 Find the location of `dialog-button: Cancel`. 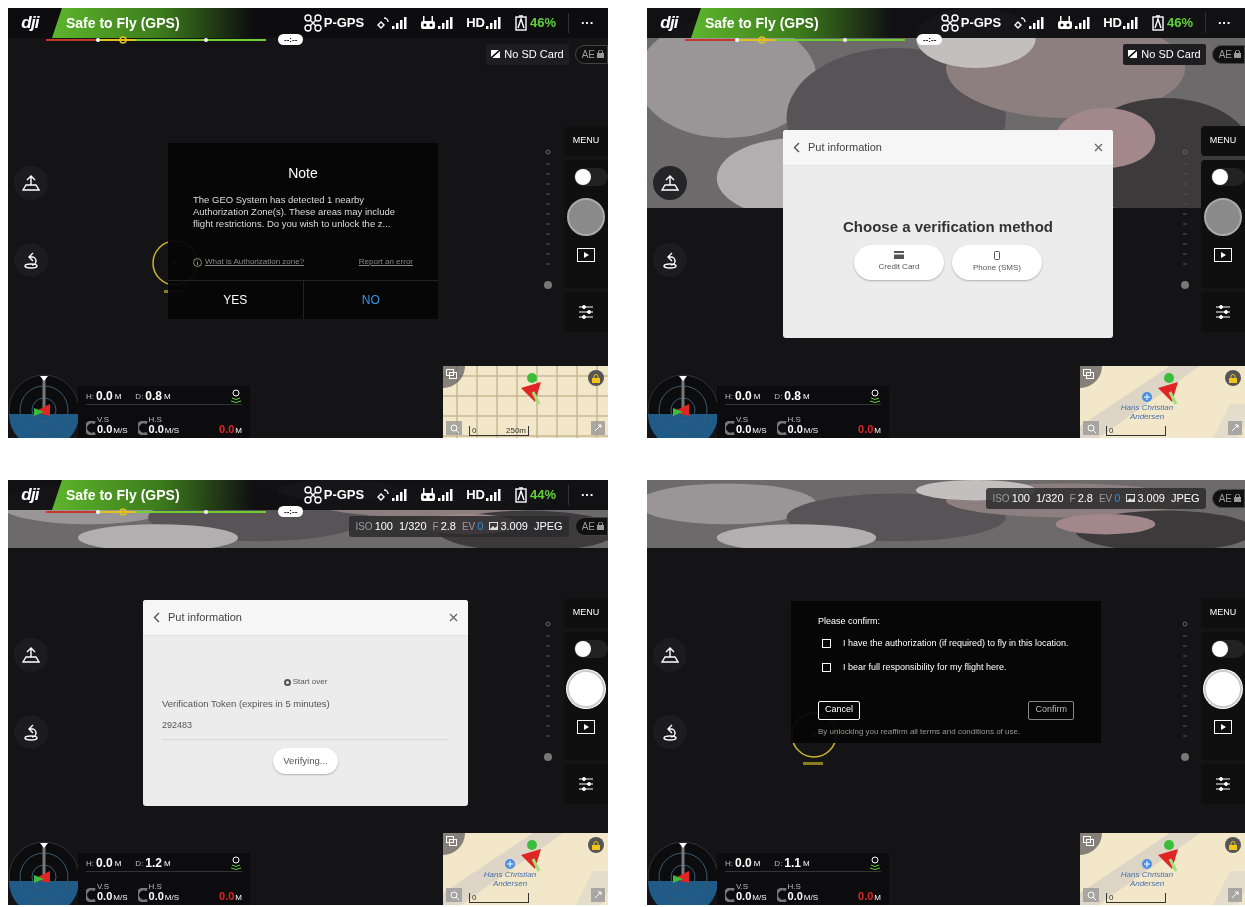

dialog-button: Cancel is located at coordinates (839, 710).